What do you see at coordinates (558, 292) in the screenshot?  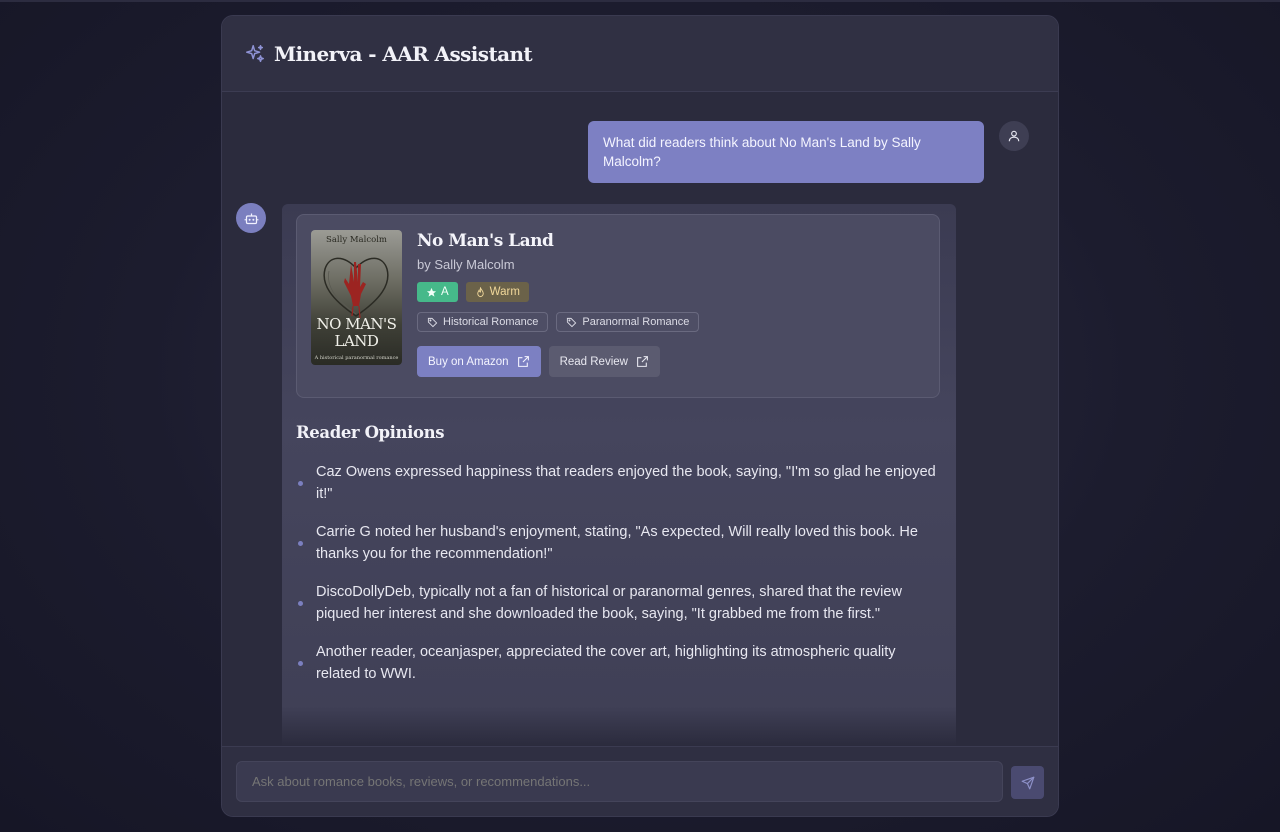 I see `badges: A Warm` at bounding box center [558, 292].